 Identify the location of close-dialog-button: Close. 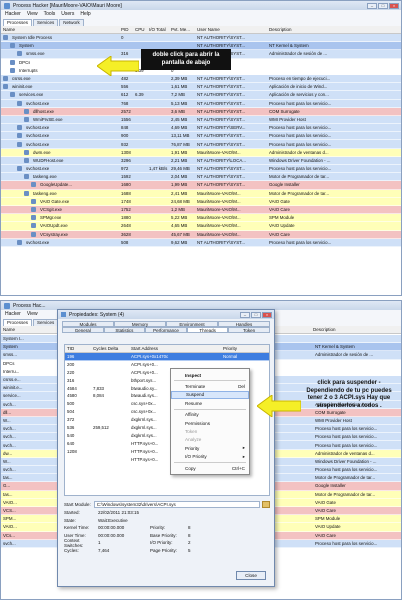
(251, 575).